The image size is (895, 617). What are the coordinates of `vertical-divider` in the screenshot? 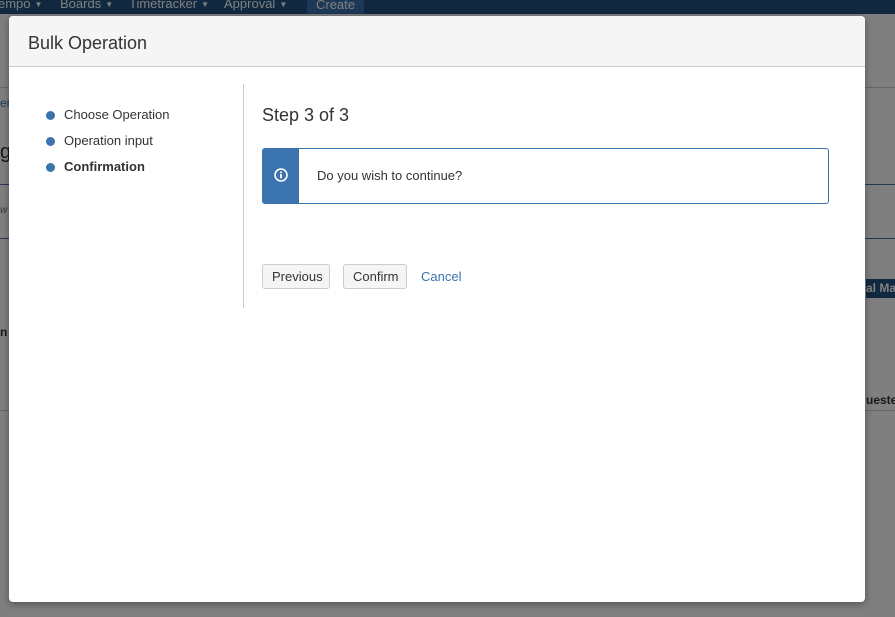 It's located at (243, 196).